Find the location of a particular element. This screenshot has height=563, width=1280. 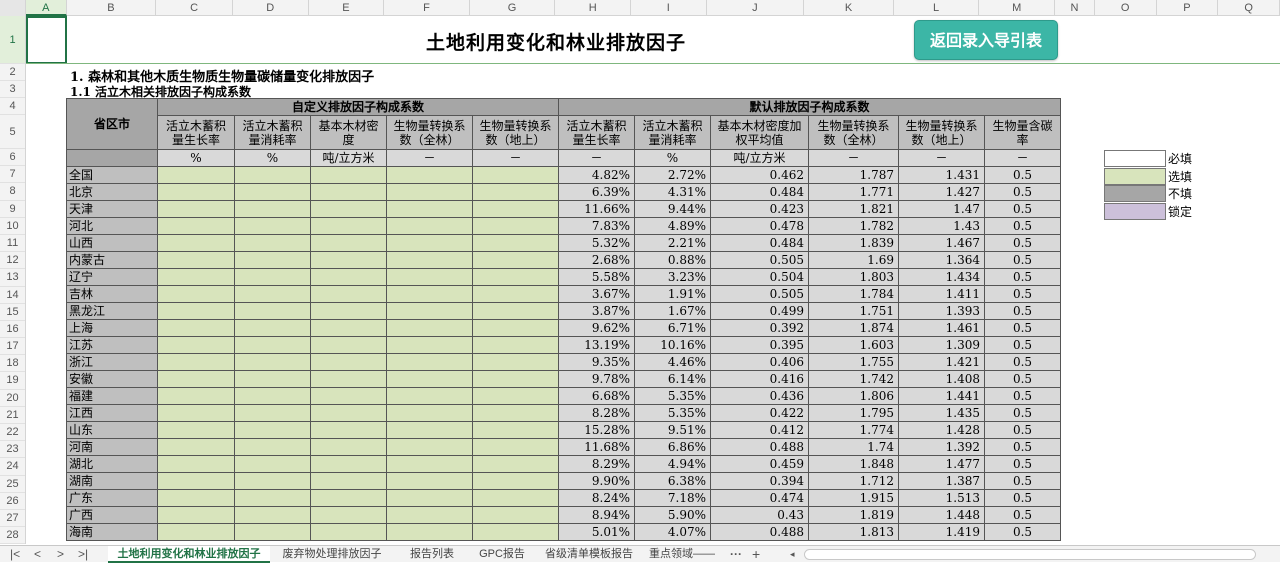

row-header: 25 is located at coordinates (12, 484).